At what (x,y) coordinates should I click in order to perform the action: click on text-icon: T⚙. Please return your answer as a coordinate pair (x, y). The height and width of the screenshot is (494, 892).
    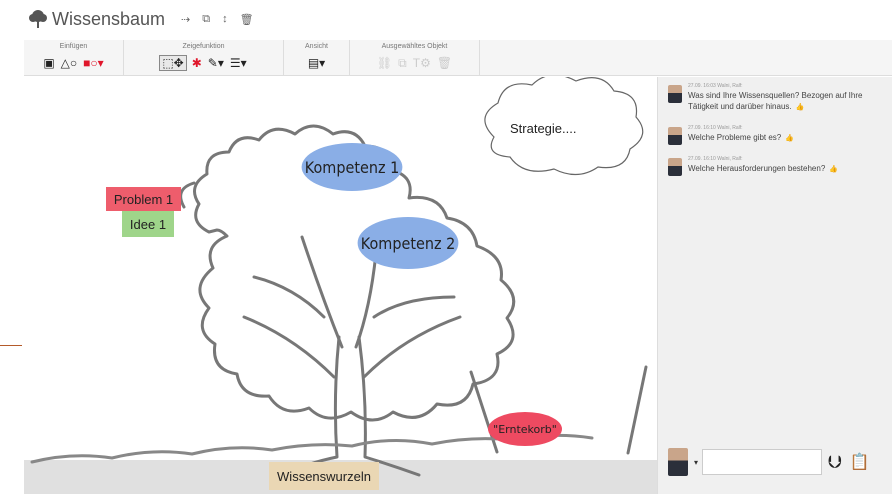
    Looking at the image, I should click on (421, 63).